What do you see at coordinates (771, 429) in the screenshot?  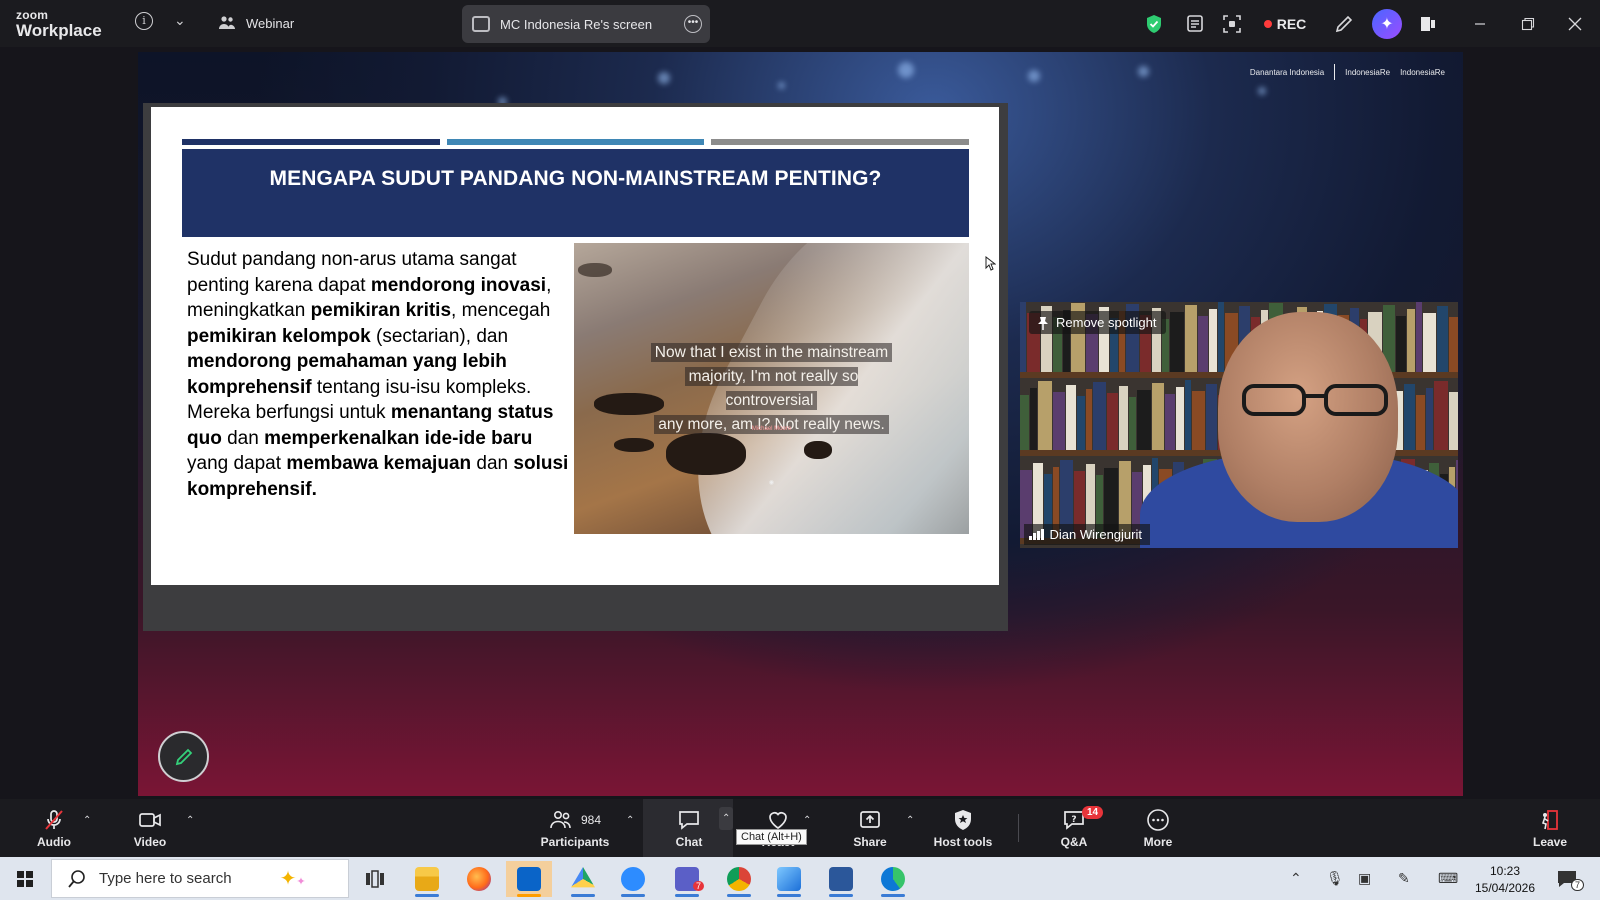 I see `quote-author: Michael Moore` at bounding box center [771, 429].